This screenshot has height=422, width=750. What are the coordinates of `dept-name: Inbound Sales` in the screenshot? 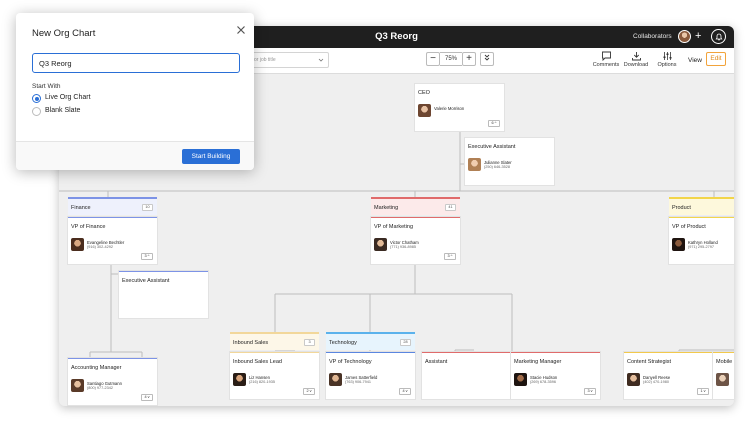 It's located at (251, 343).